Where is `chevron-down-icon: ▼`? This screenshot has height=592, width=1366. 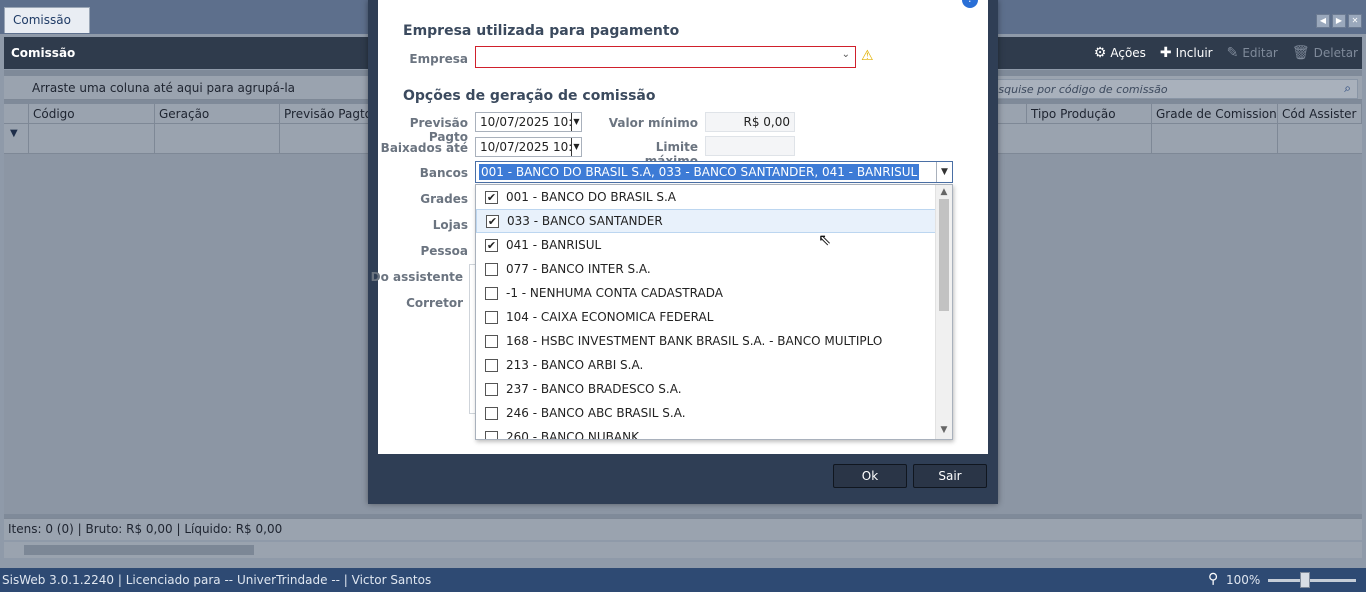 chevron-down-icon: ▼ is located at coordinates (944, 172).